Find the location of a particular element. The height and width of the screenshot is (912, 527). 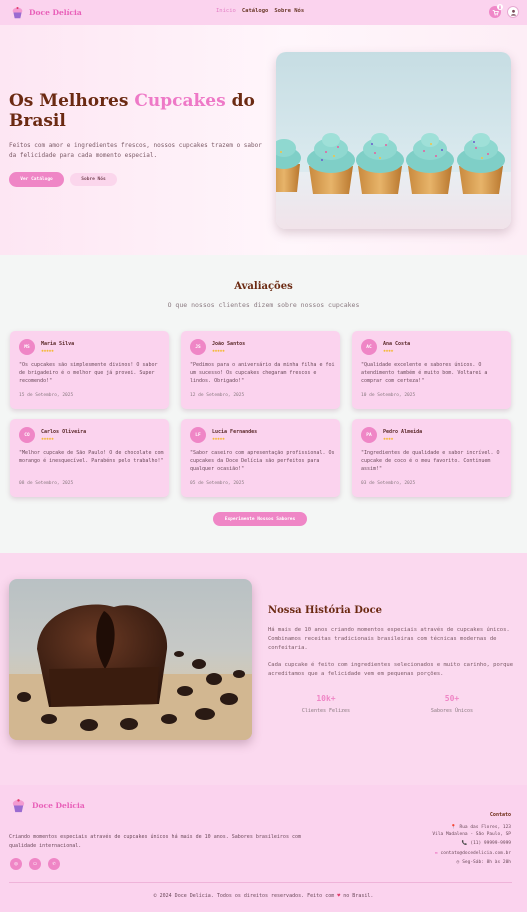

footer-brand: Doce Delícia is located at coordinates (48, 805).